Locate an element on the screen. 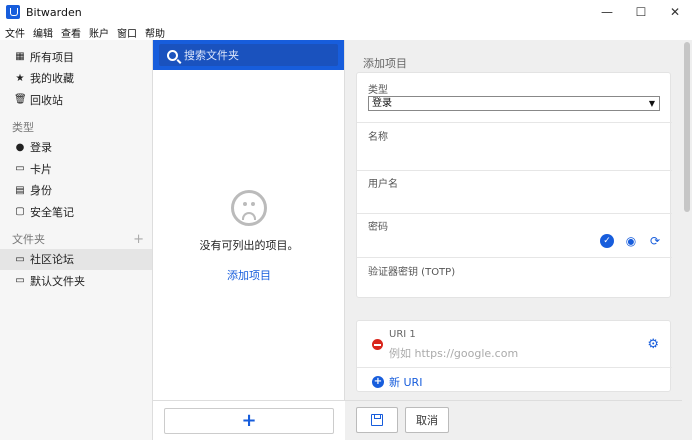  chevron-down-icon: ▼ is located at coordinates (651, 103).